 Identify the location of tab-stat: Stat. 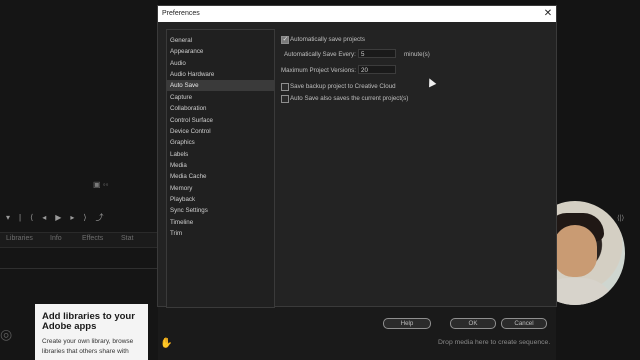
(127, 238).